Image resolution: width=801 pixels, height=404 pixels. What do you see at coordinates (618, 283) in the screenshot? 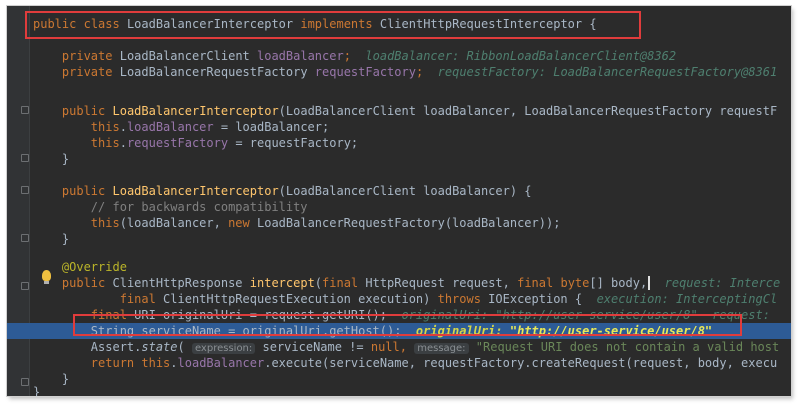
I see `parameters: [] body,` at bounding box center [618, 283].